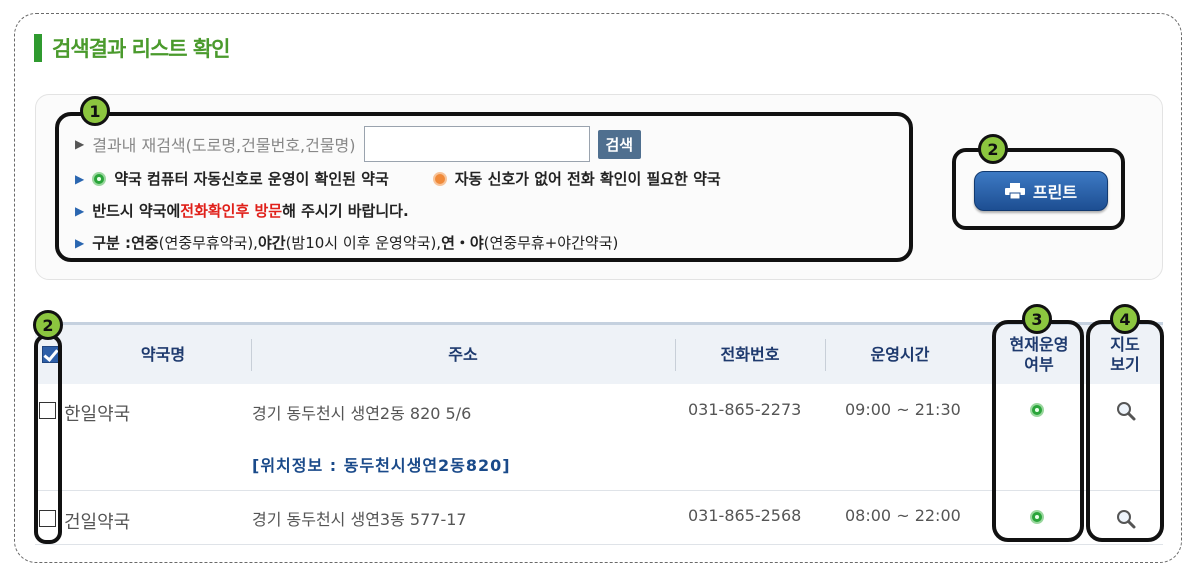 The height and width of the screenshot is (577, 1200). What do you see at coordinates (362, 413) in the screenshot?
I see `pharmacy-address: 경기 동두천시 생연2동 820 5/6` at bounding box center [362, 413].